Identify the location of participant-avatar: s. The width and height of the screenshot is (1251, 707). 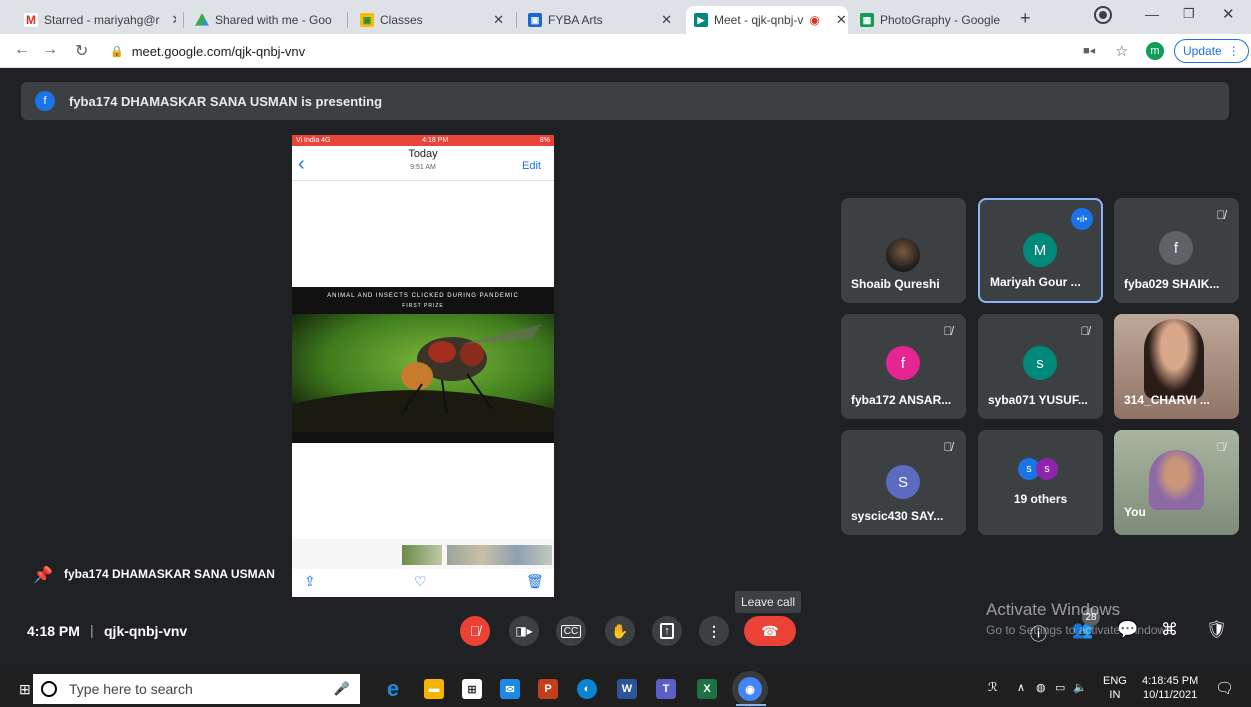
(1047, 469).